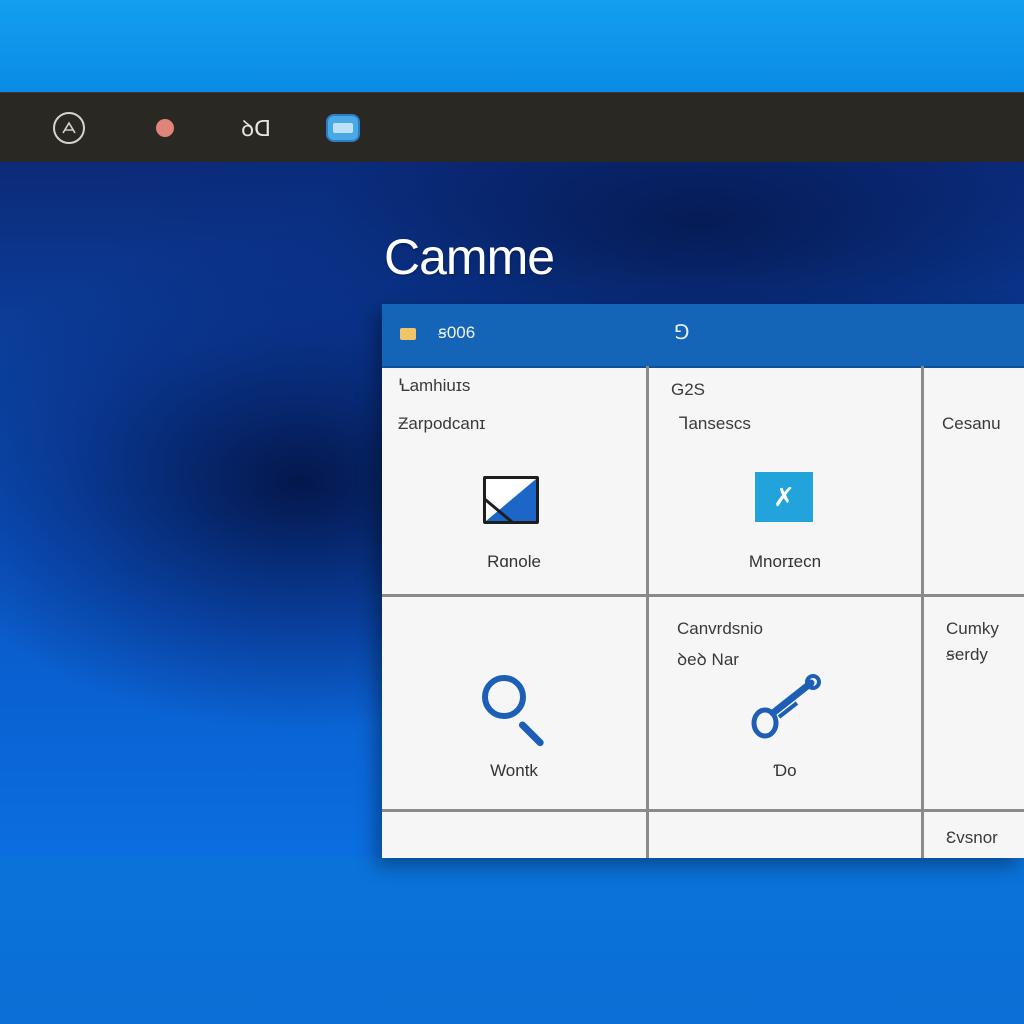  I want to click on tile-2: G2S Ꞁansescs ✗ Mnorɪecn, so click(785, 480).